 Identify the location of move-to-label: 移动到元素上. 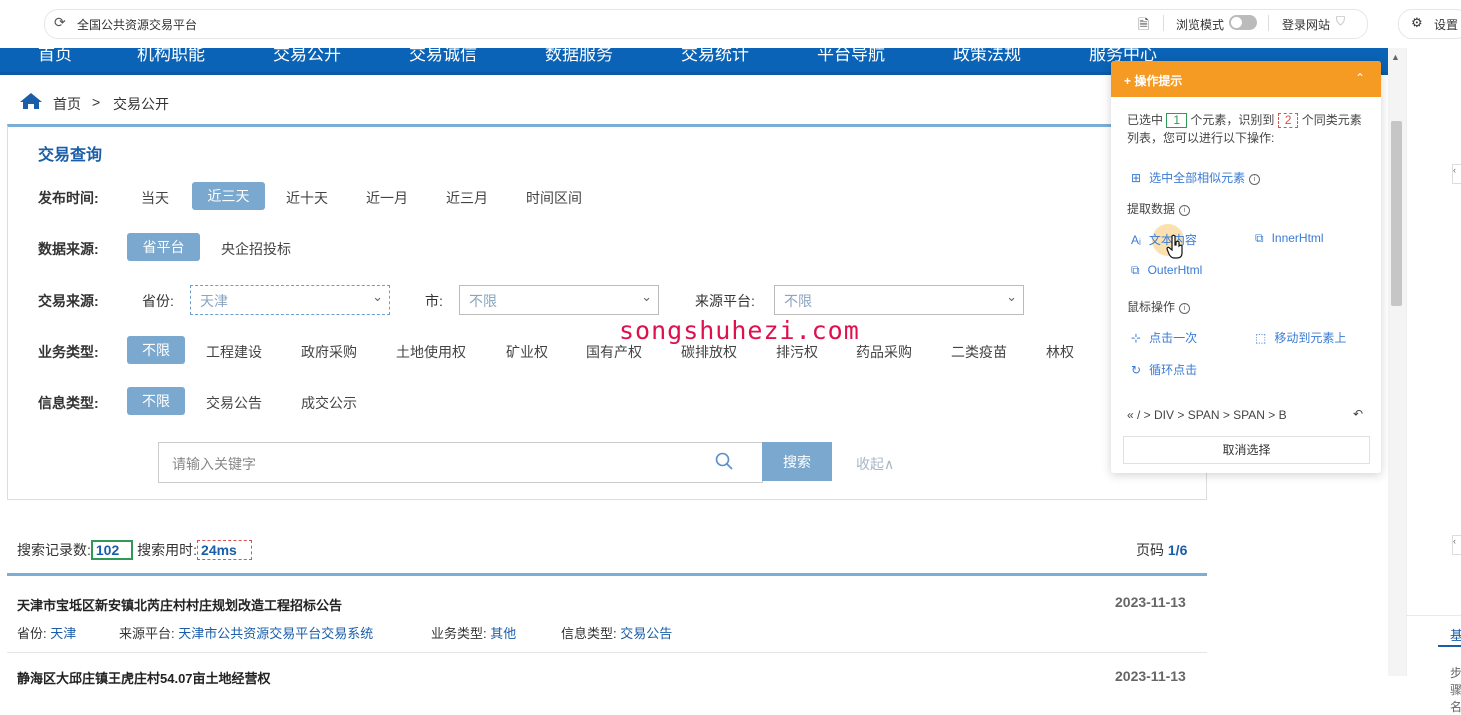
(1310, 338).